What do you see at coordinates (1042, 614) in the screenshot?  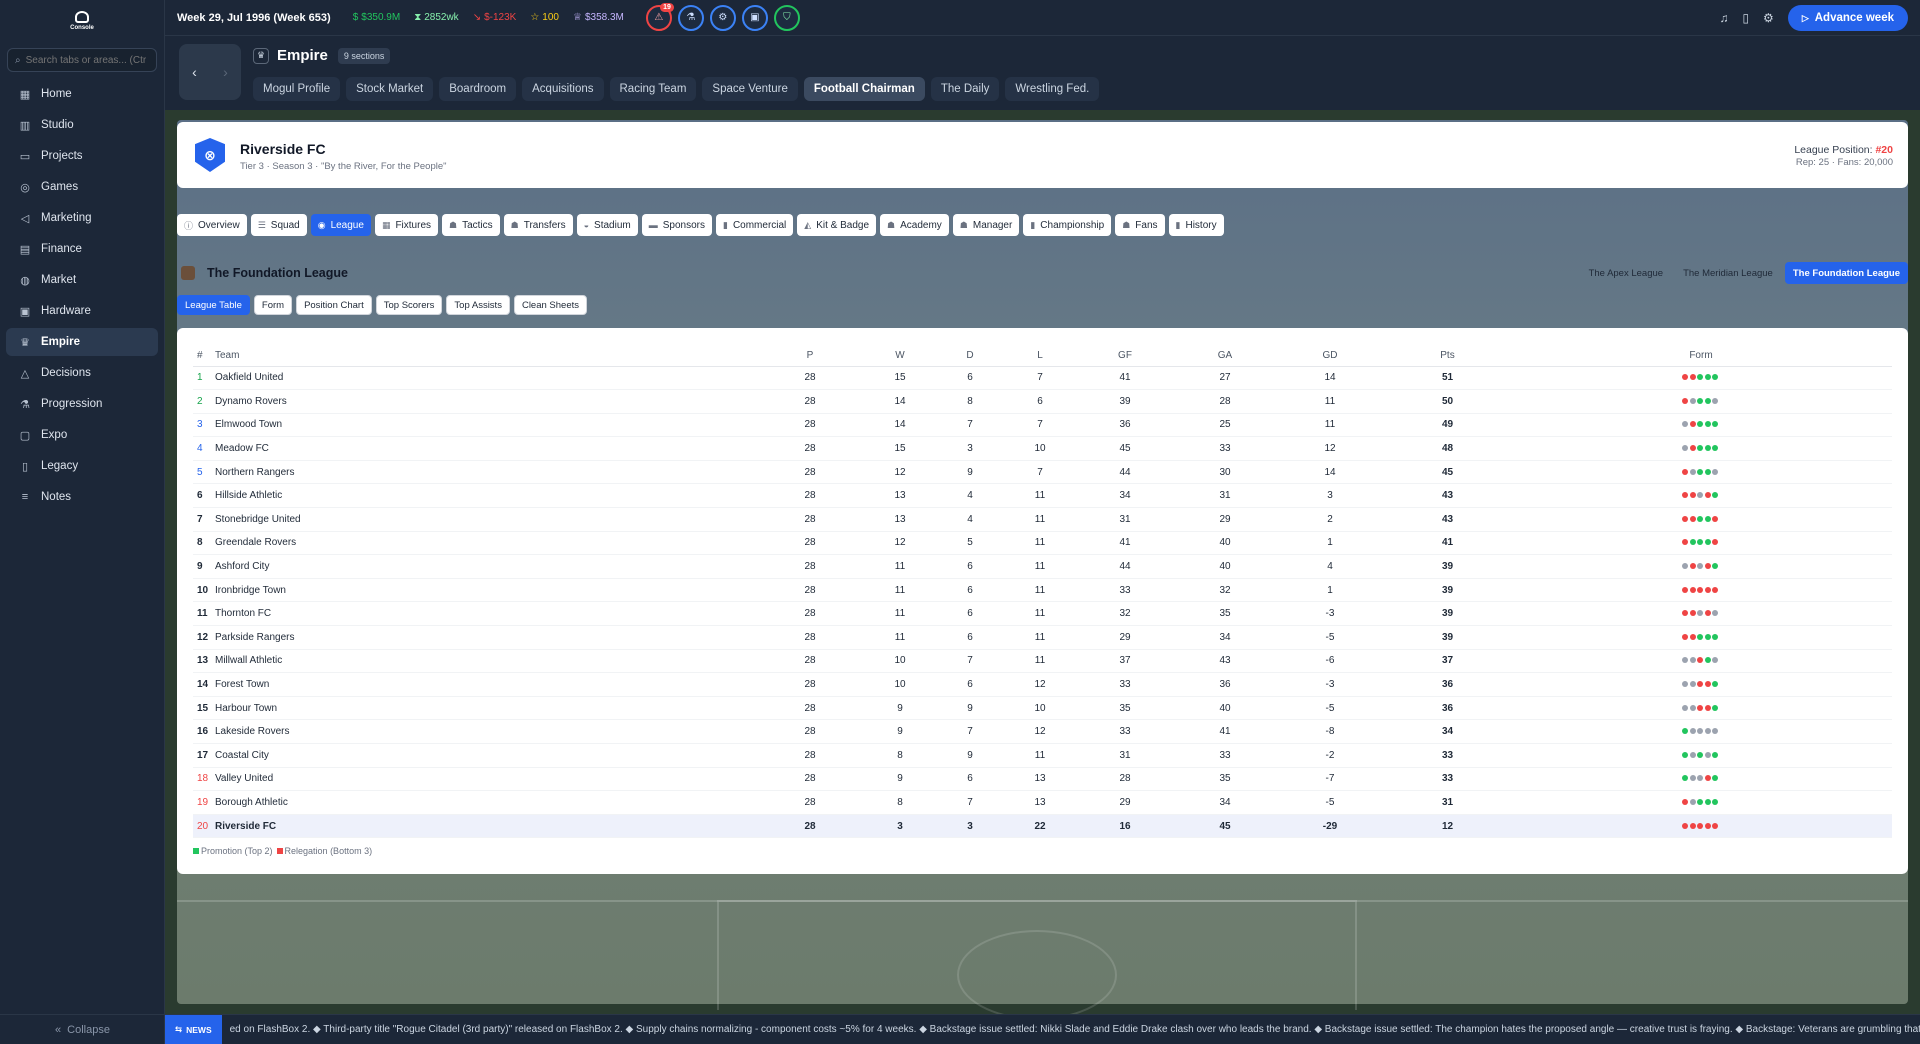 I see `table-row: 11 Thornton FC 28 11 6 11 32 35 -3 39` at bounding box center [1042, 614].